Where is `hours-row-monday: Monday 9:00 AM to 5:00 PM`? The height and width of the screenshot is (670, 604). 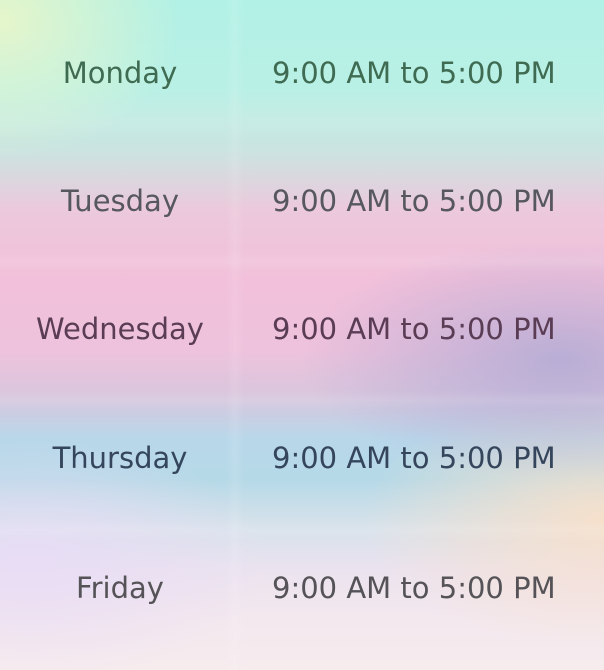 hours-row-monday: Monday 9:00 AM to 5:00 PM is located at coordinates (302, 73).